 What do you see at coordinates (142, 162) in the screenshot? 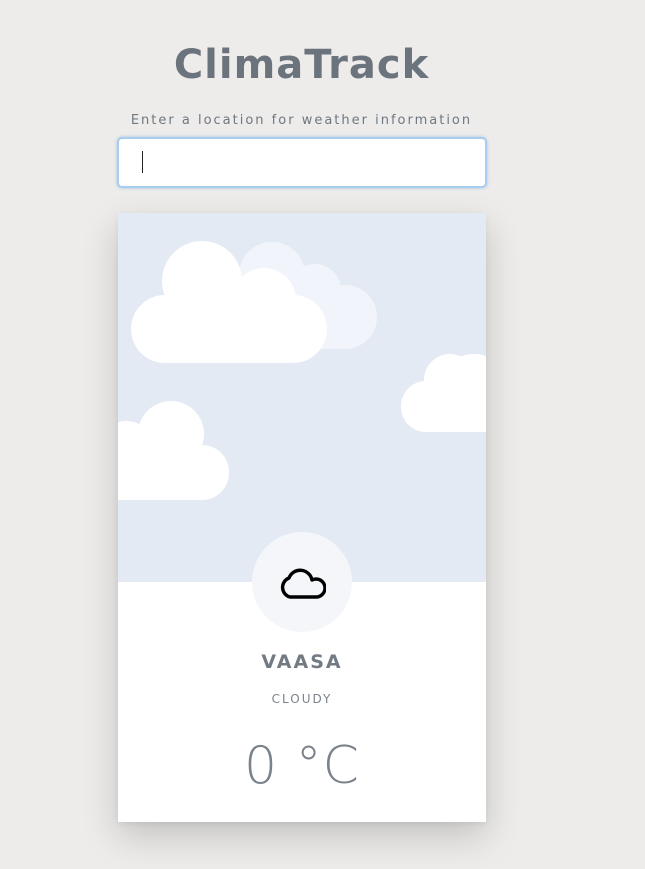
I see `text-caret` at bounding box center [142, 162].